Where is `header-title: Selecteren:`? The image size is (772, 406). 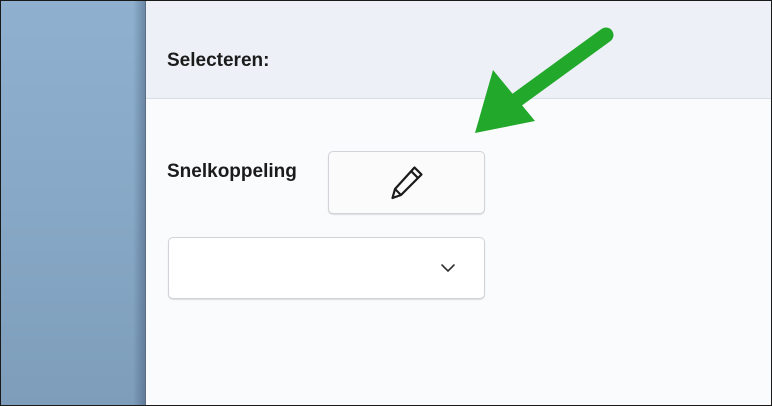
header-title: Selecteren: is located at coordinates (218, 60).